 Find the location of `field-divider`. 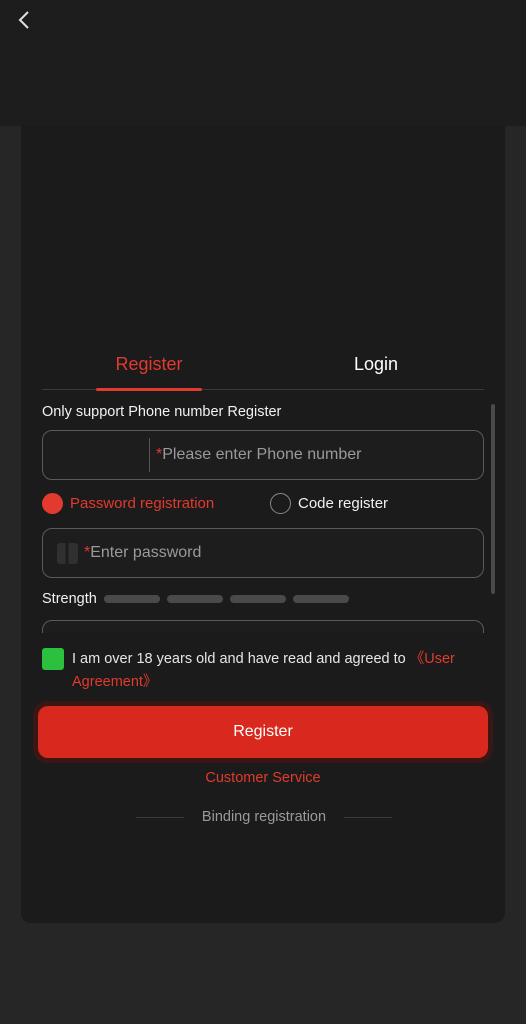

field-divider is located at coordinates (149, 455).